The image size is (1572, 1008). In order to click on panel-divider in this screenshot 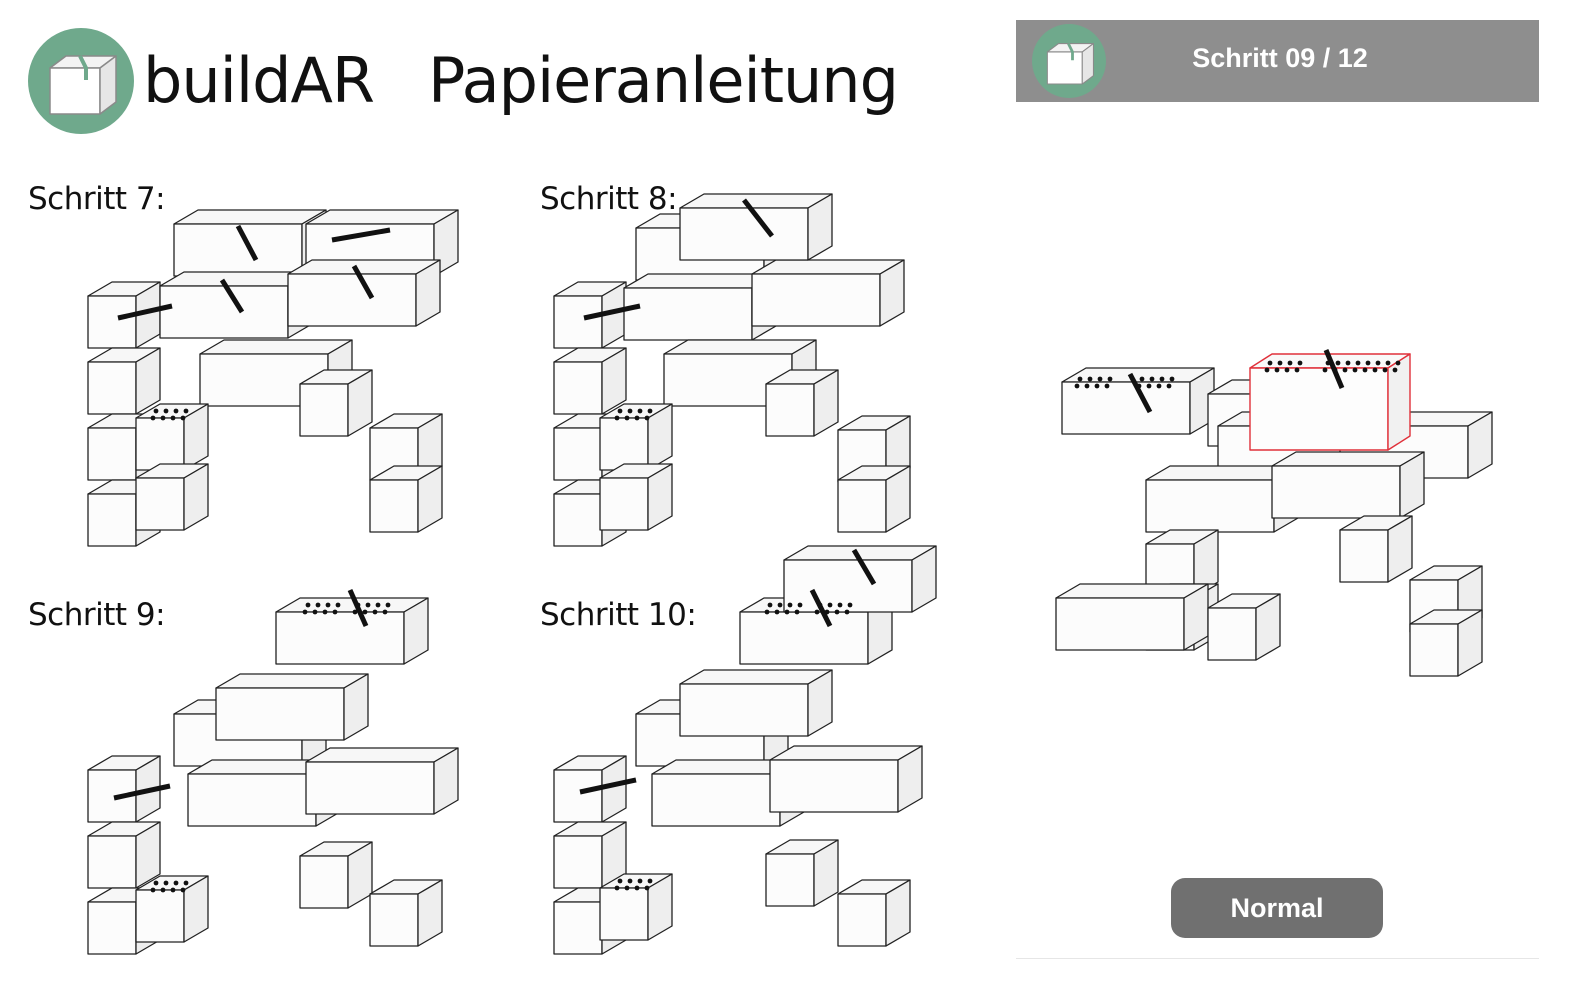, I will do `click(1277, 958)`.